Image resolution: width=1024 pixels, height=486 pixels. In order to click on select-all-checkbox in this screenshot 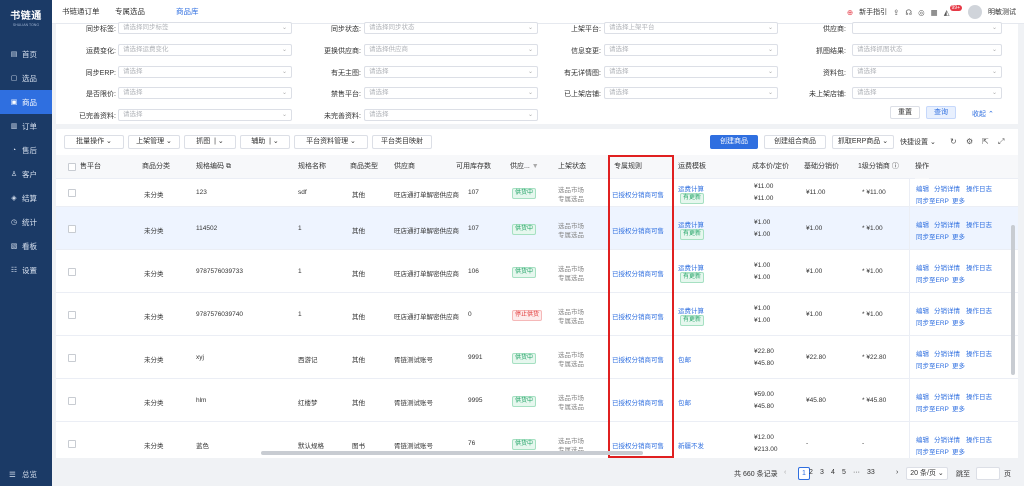, I will do `click(72, 167)`.